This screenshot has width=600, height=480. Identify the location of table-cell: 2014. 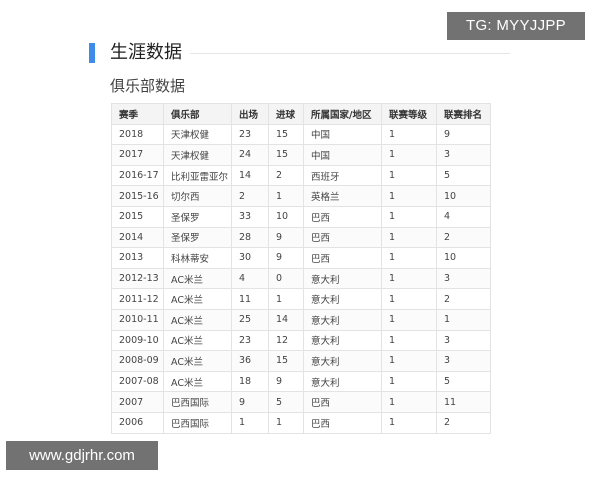
(137, 237).